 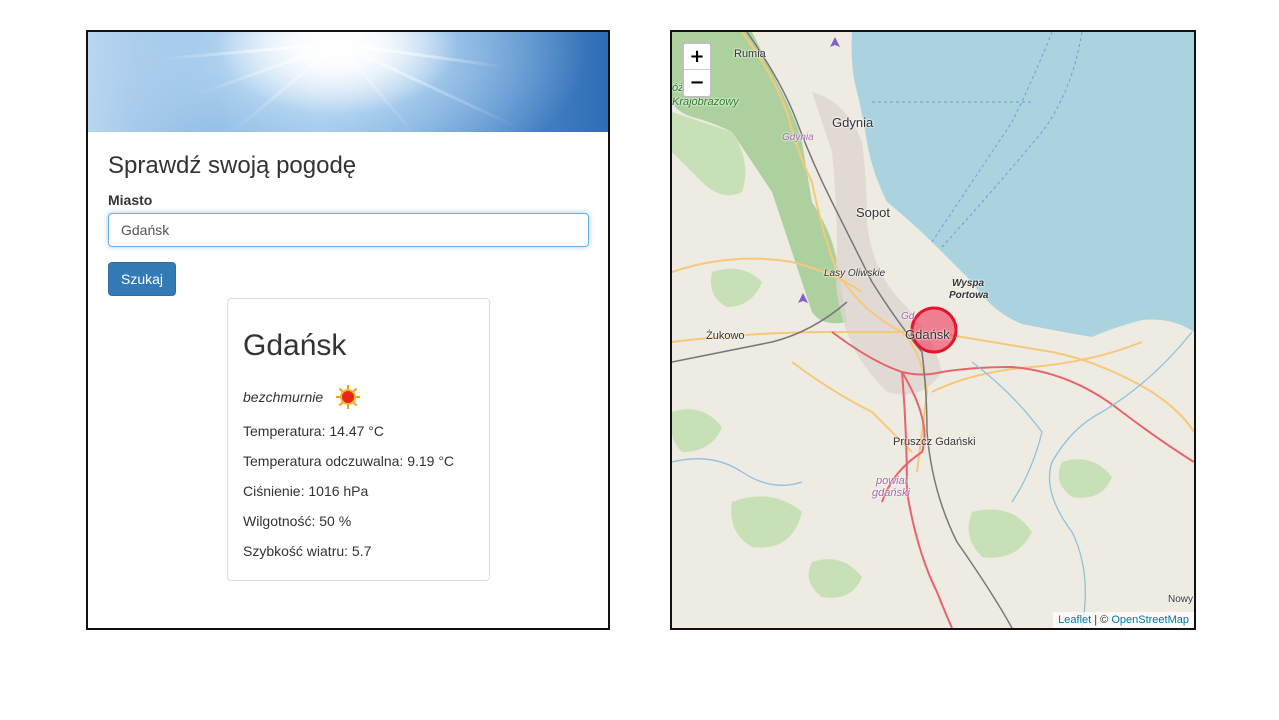 What do you see at coordinates (725, 336) in the screenshot?
I see `map-label-zukowo: Żukowo` at bounding box center [725, 336].